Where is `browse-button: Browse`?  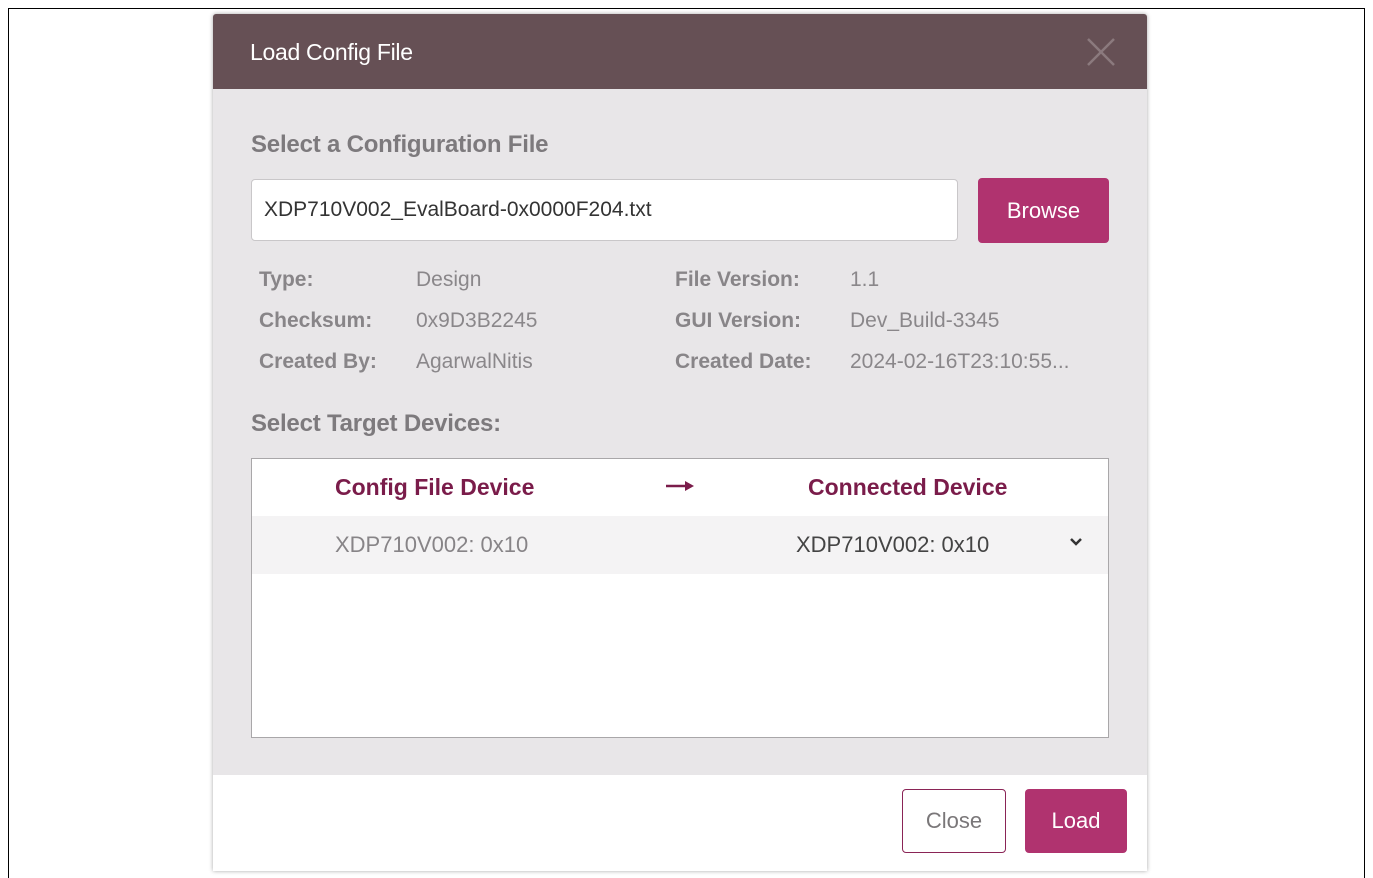
browse-button: Browse is located at coordinates (1043, 210).